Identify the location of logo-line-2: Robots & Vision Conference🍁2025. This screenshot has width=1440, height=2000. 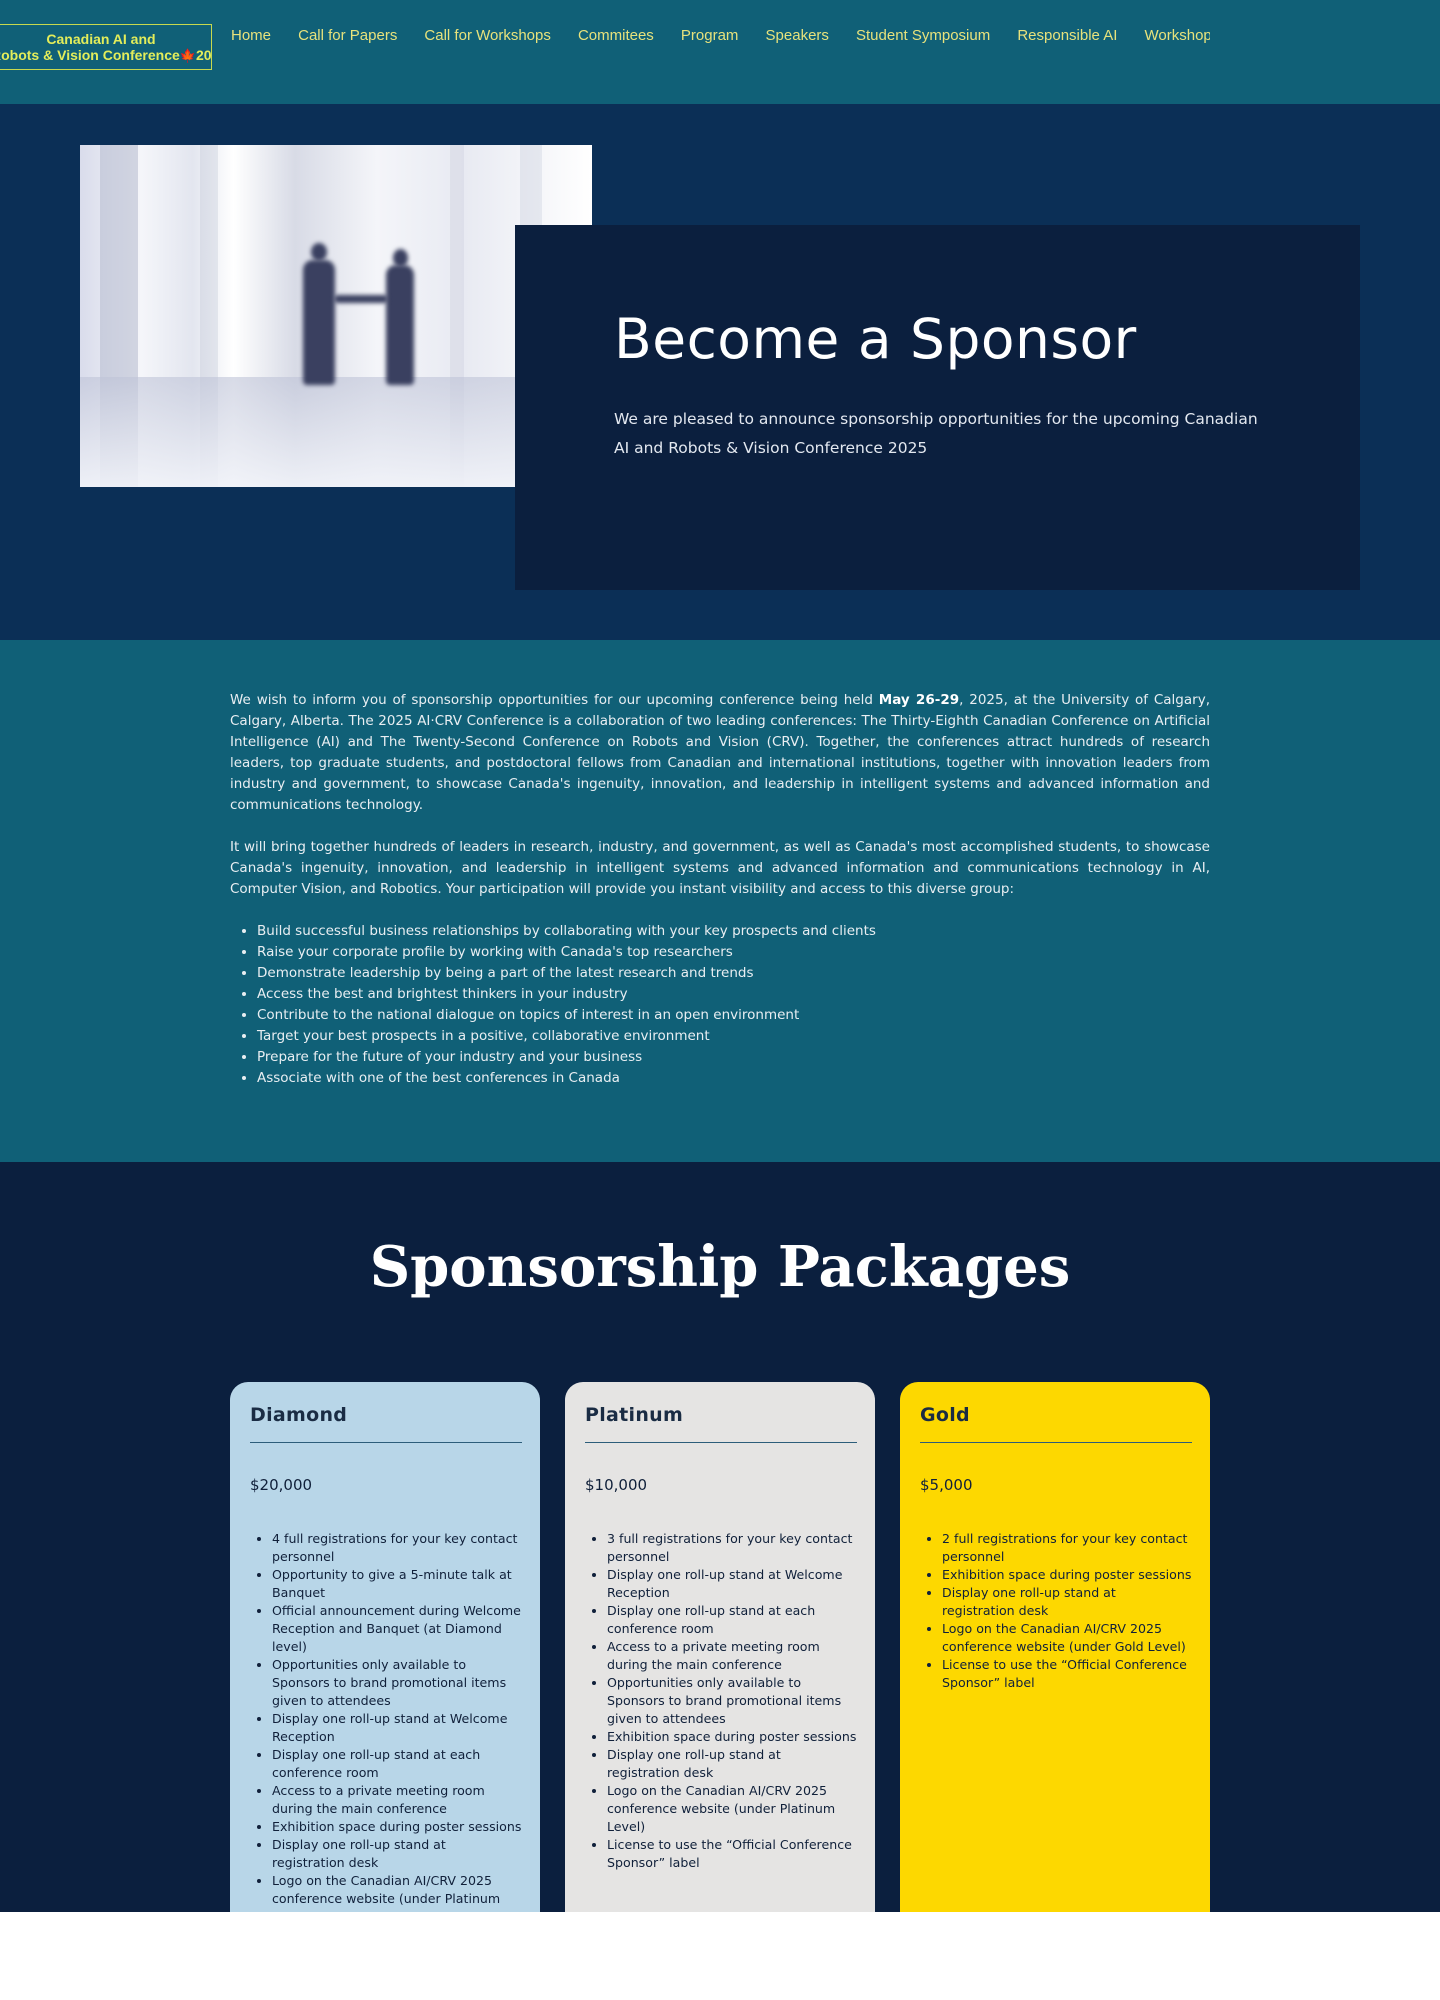
(105, 55).